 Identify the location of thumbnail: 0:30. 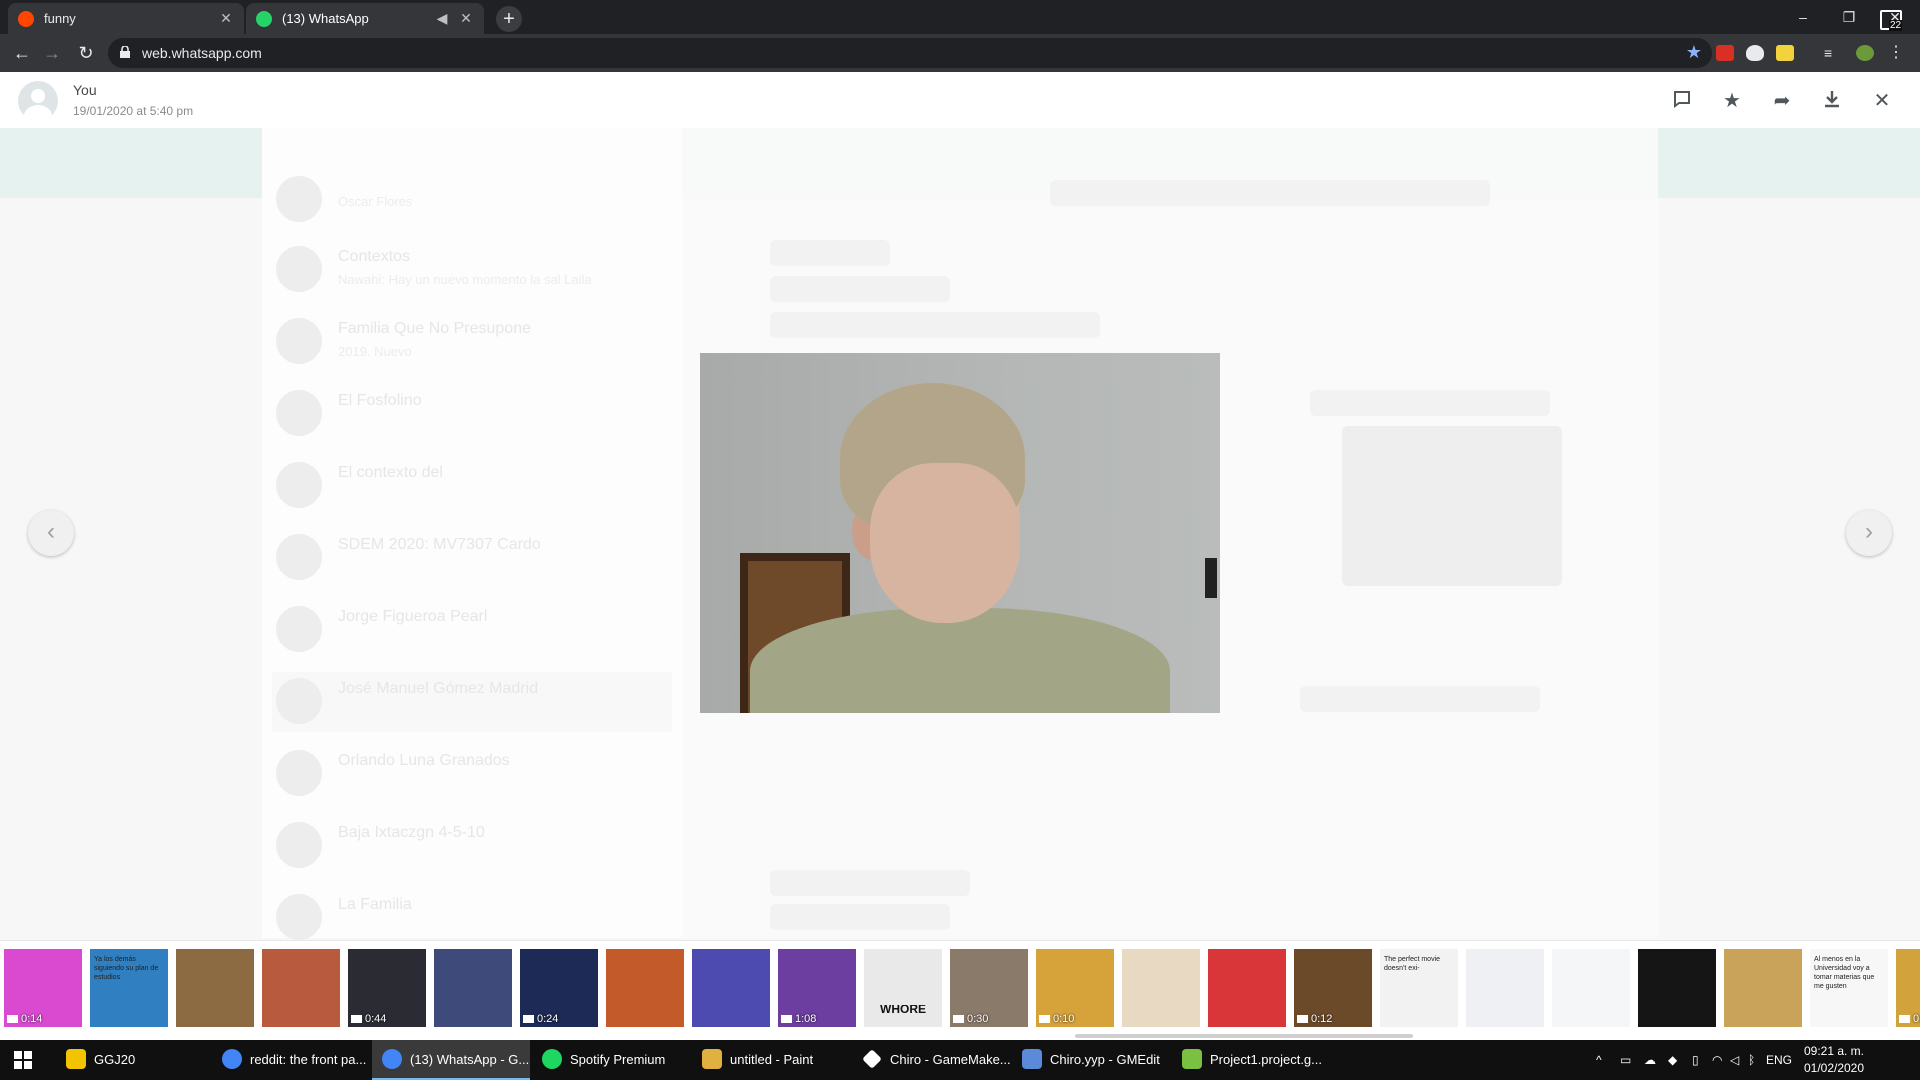
(989, 988).